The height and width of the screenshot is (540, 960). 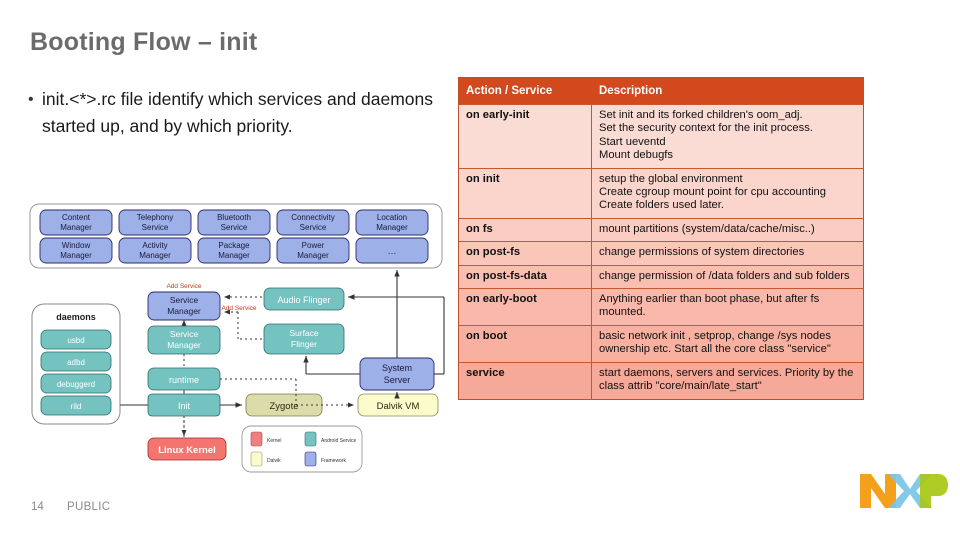 What do you see at coordinates (525, 253) in the screenshot?
I see `cell-action: on post-fs` at bounding box center [525, 253].